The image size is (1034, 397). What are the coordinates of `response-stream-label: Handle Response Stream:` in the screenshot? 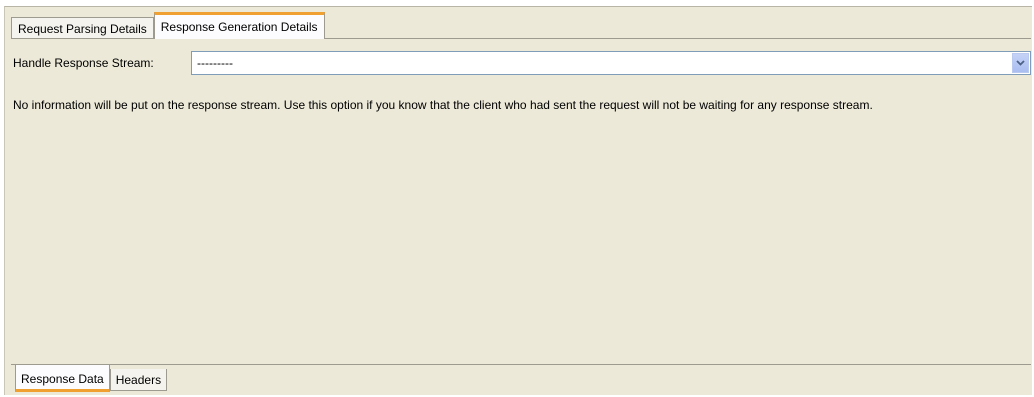 It's located at (83, 63).